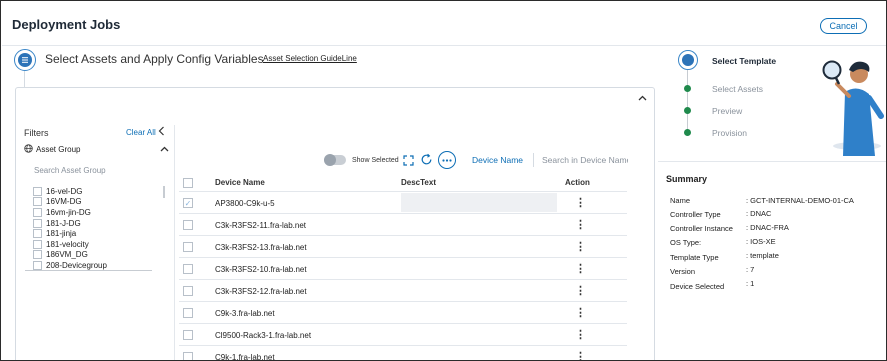  I want to click on summary-value-version: : 7, so click(750, 269).